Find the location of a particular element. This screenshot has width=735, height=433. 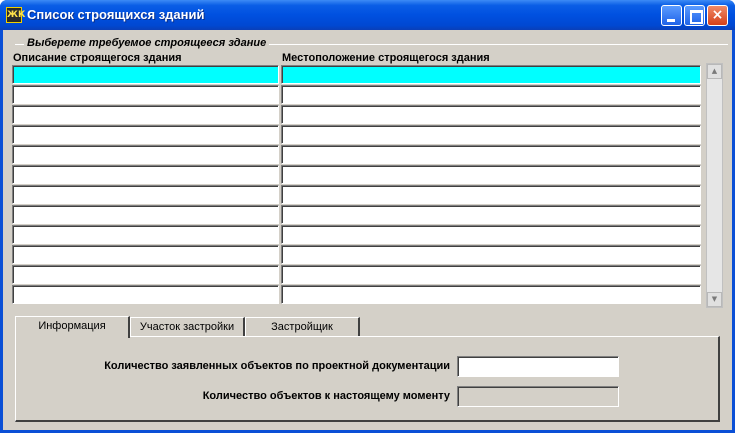

tab-developer: Застройщик is located at coordinates (302, 327).